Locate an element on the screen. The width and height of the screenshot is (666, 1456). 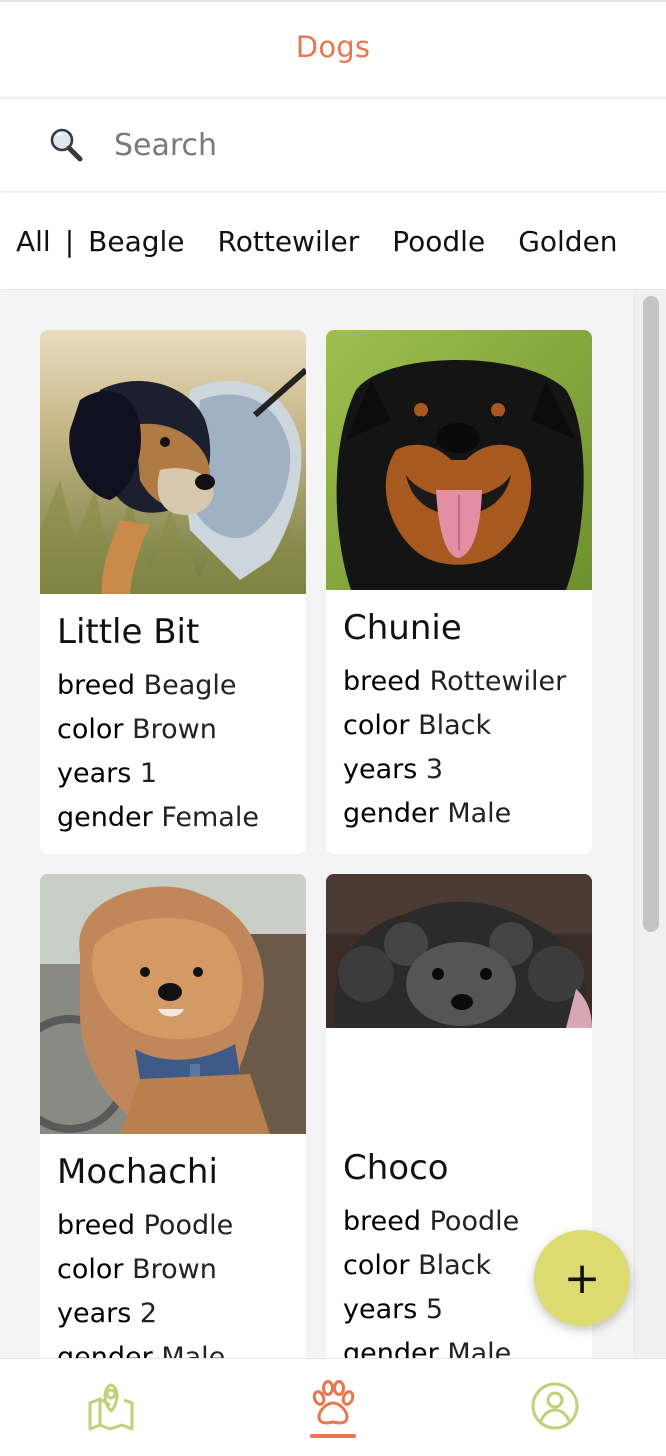
dog-breed: breed Rottewiler is located at coordinates (467, 682).